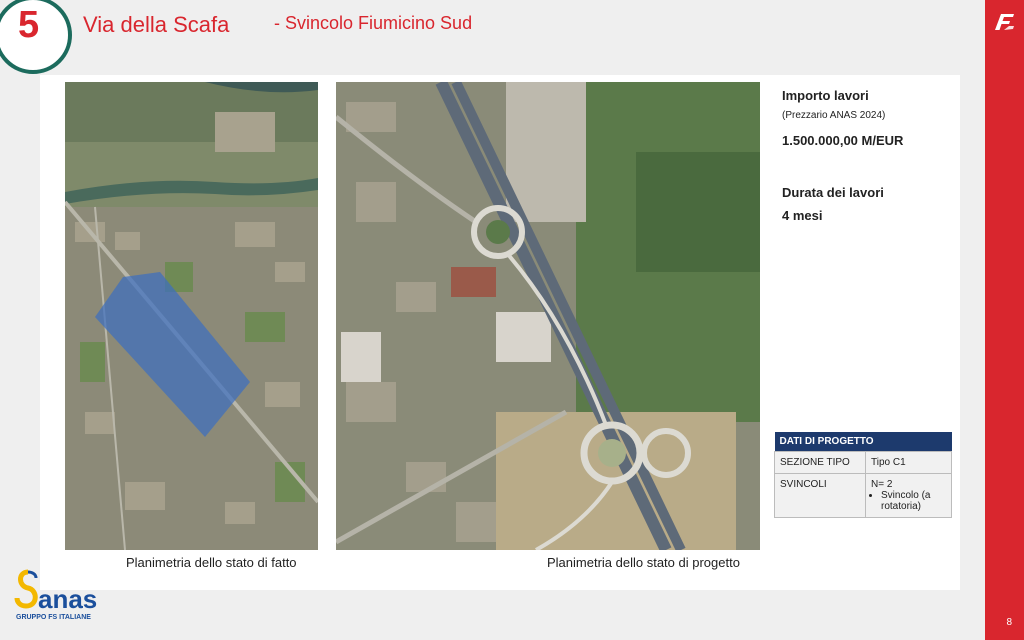 Image resolution: width=1024 pixels, height=640 pixels. Describe the element at coordinates (882, 484) in the screenshot. I see `svincoli-count: N= 2` at that location.